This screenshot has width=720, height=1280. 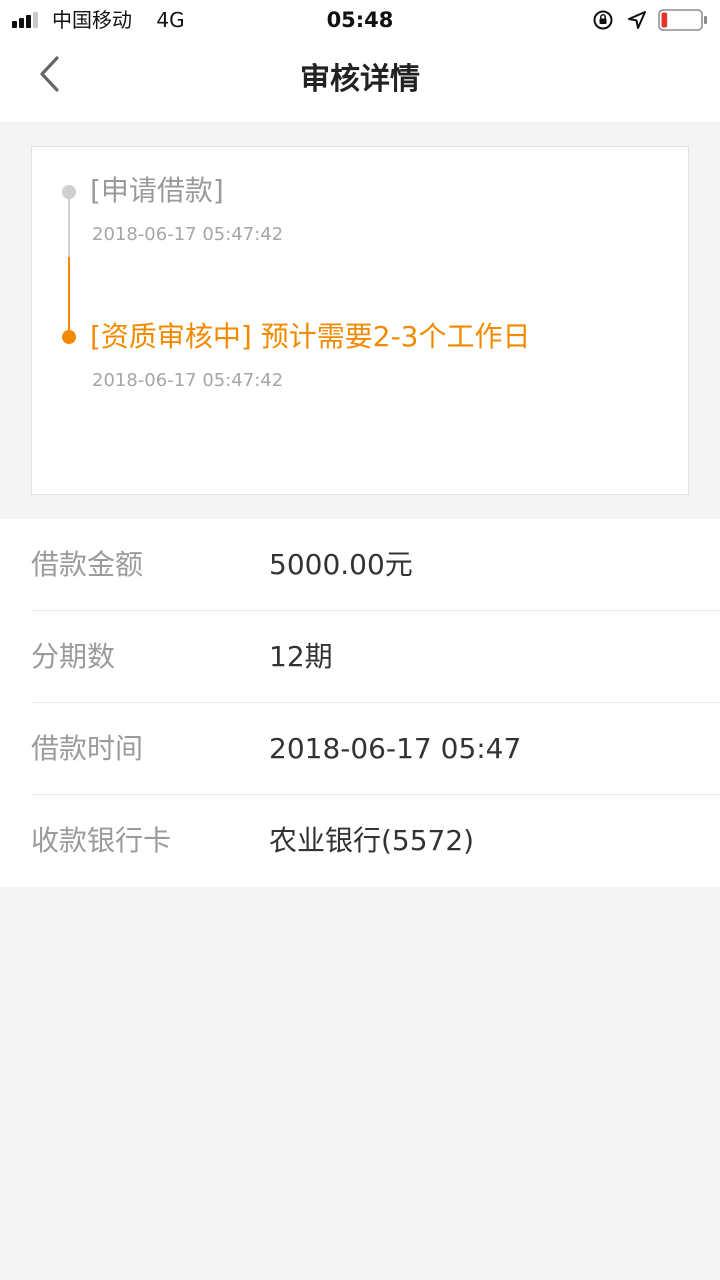 What do you see at coordinates (310, 336) in the screenshot?
I see `timeline-step-title-current: [资质审核中] 预计需要2-3个工作日` at bounding box center [310, 336].